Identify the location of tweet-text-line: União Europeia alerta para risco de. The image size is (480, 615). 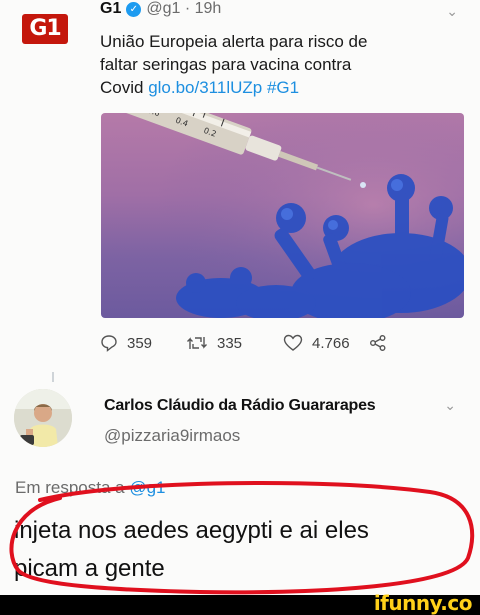
(234, 41).